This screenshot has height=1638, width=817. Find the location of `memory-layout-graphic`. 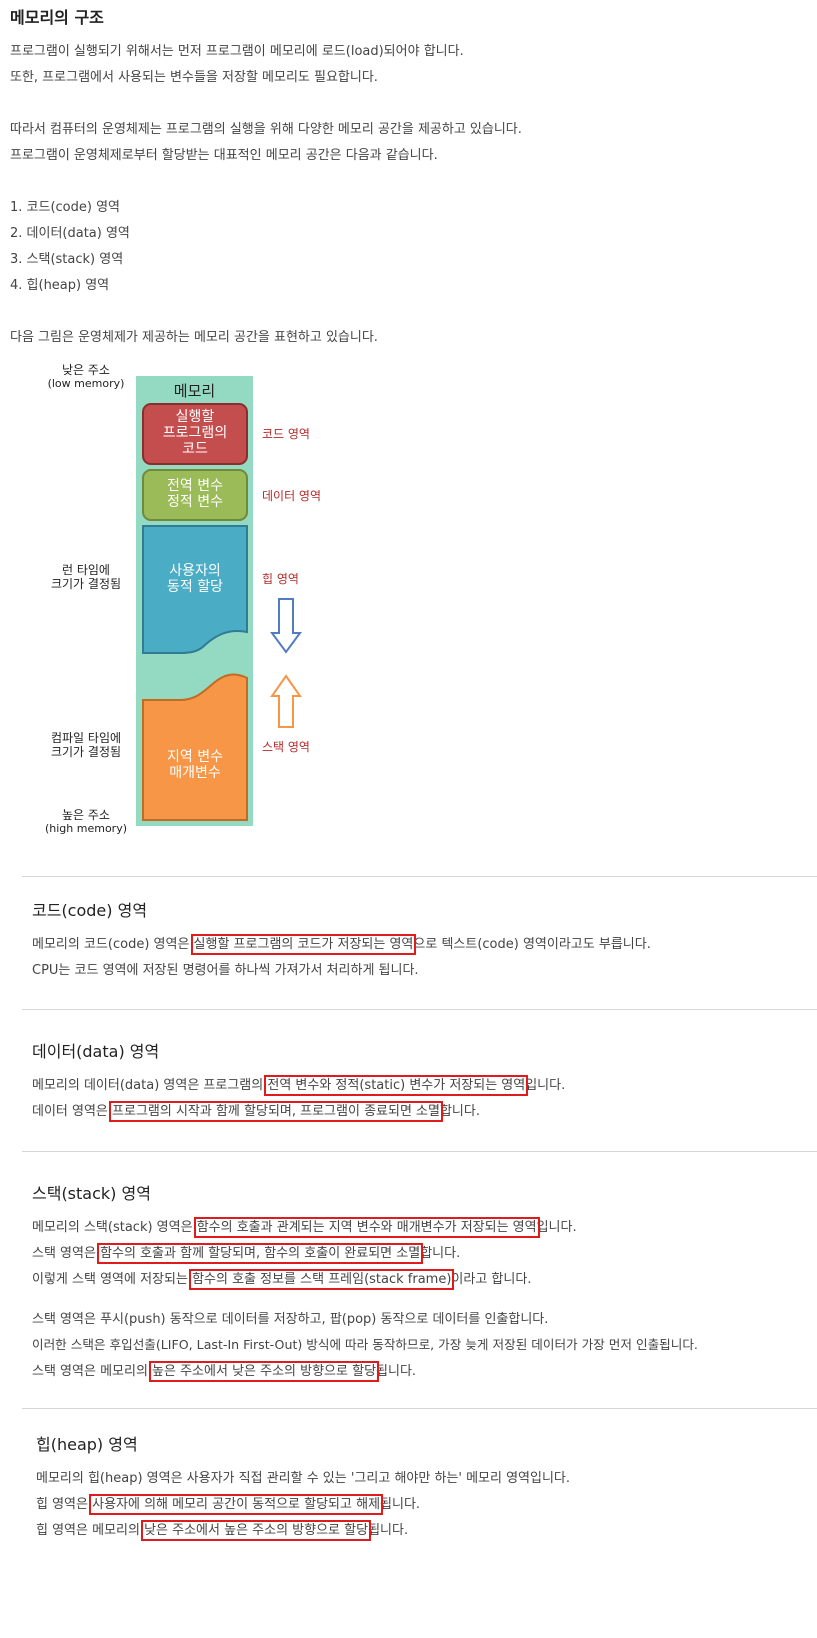

memory-layout-graphic is located at coordinates (219, 601).